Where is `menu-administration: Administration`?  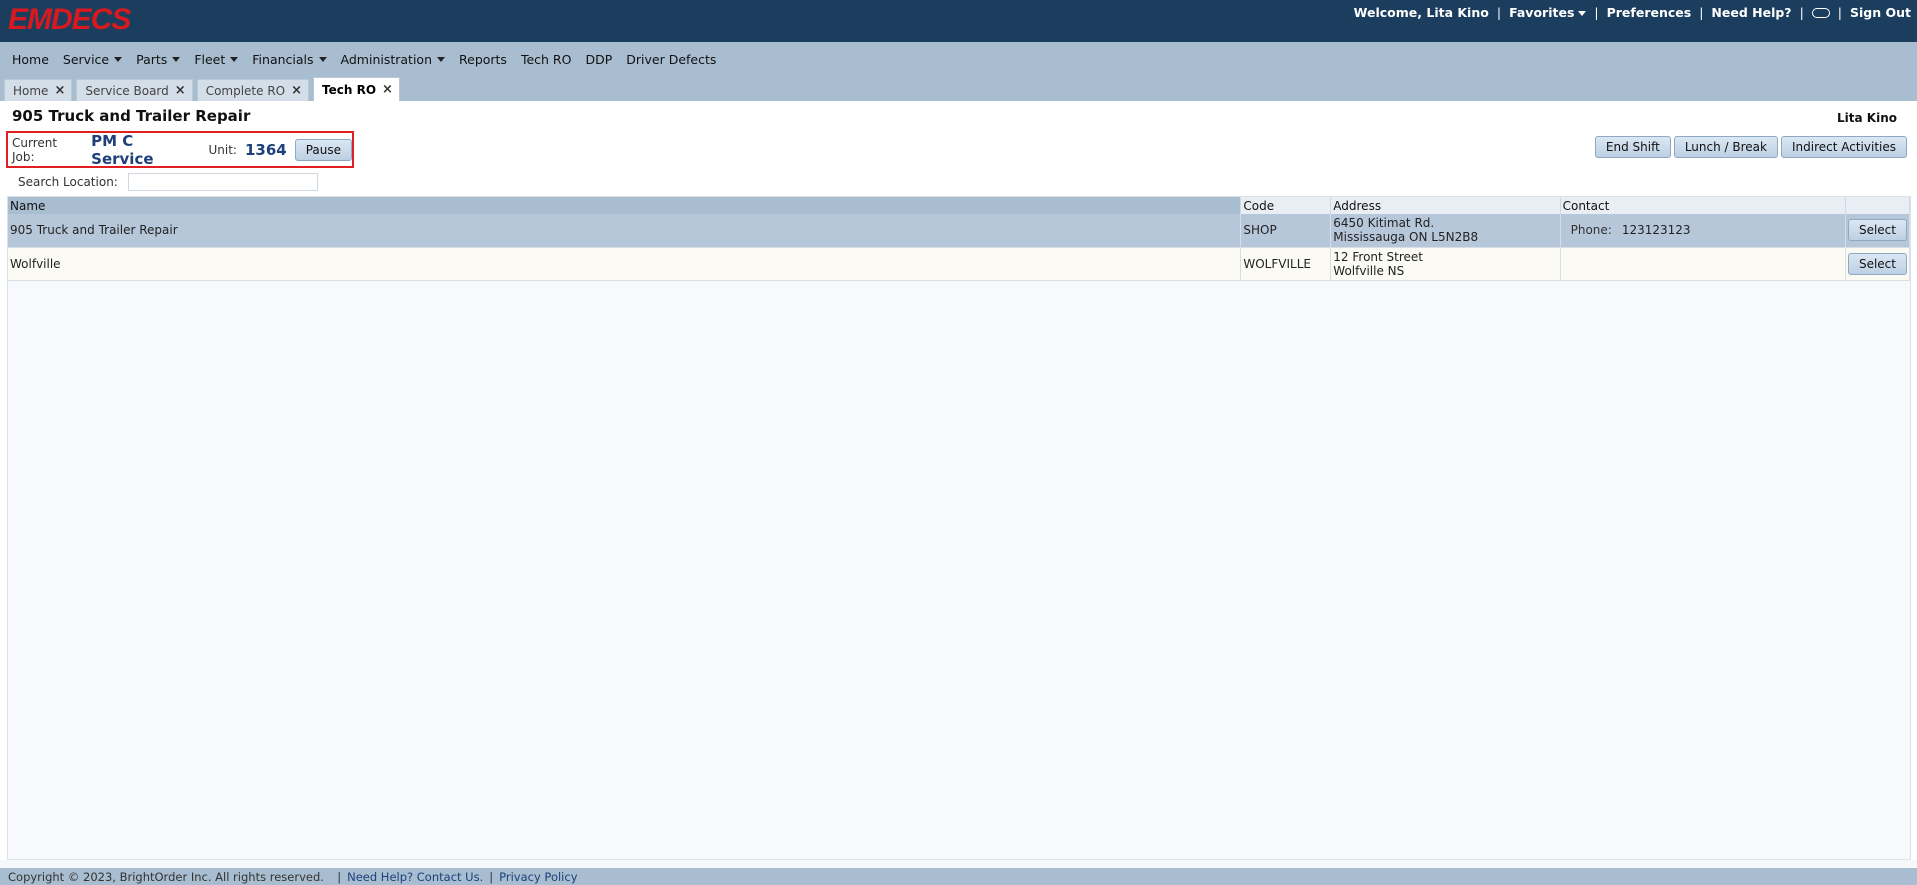
menu-administration: Administration is located at coordinates (393, 59).